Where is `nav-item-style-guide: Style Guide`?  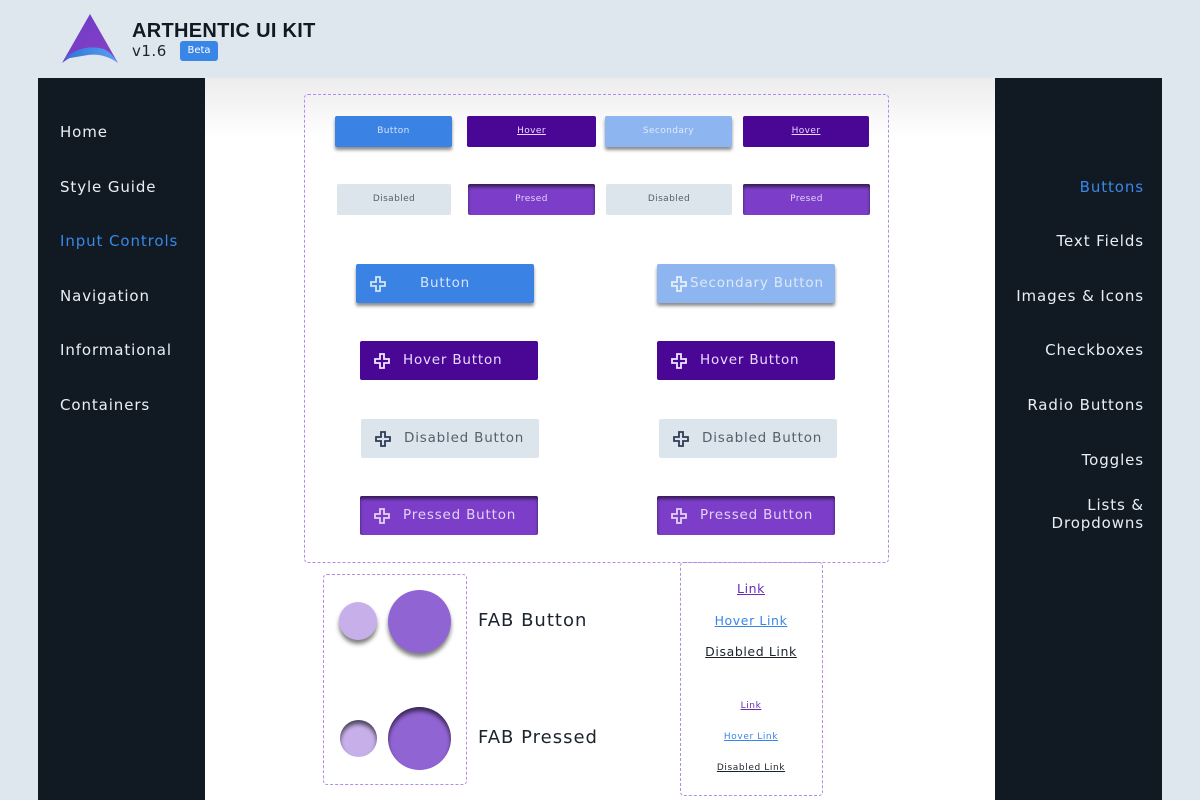 nav-item-style-guide: Style Guide is located at coordinates (108, 187).